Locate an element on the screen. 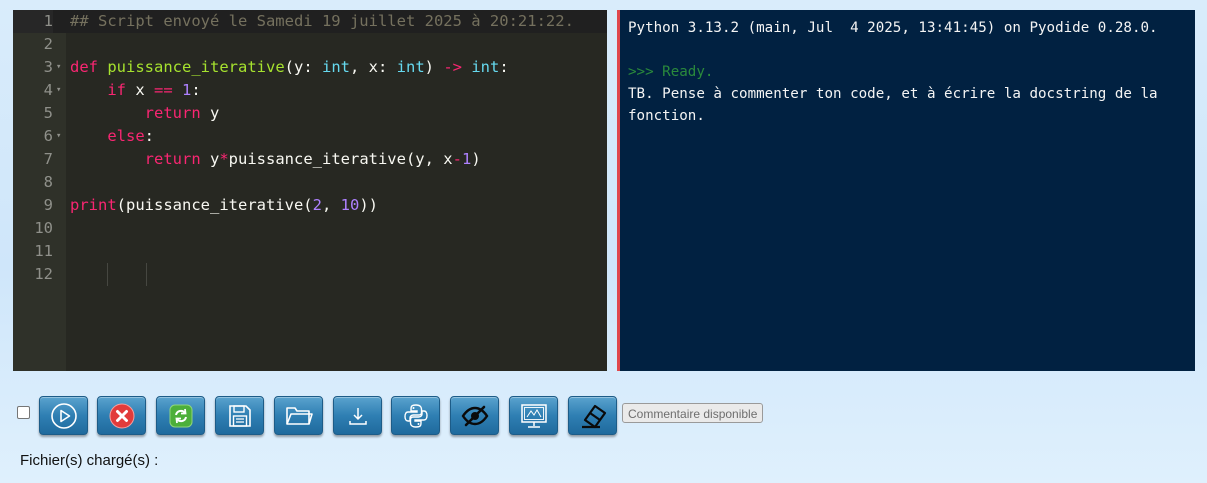 The image size is (1207, 483). option-checkbox is located at coordinates (23, 412).